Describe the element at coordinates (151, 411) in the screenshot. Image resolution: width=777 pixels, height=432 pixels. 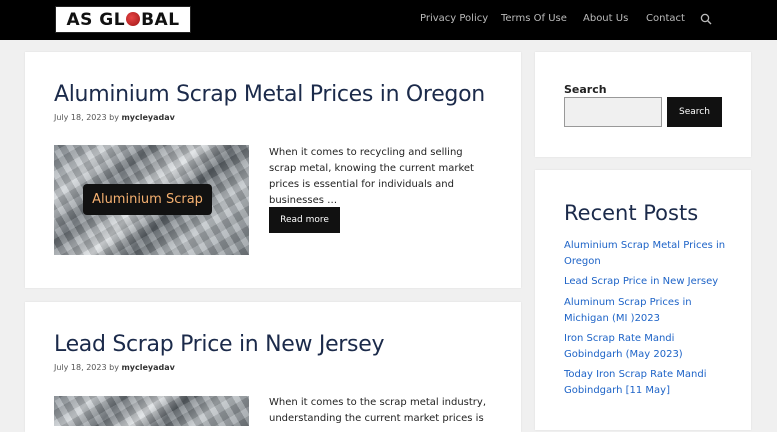
I see `post-thumbnail` at that location.